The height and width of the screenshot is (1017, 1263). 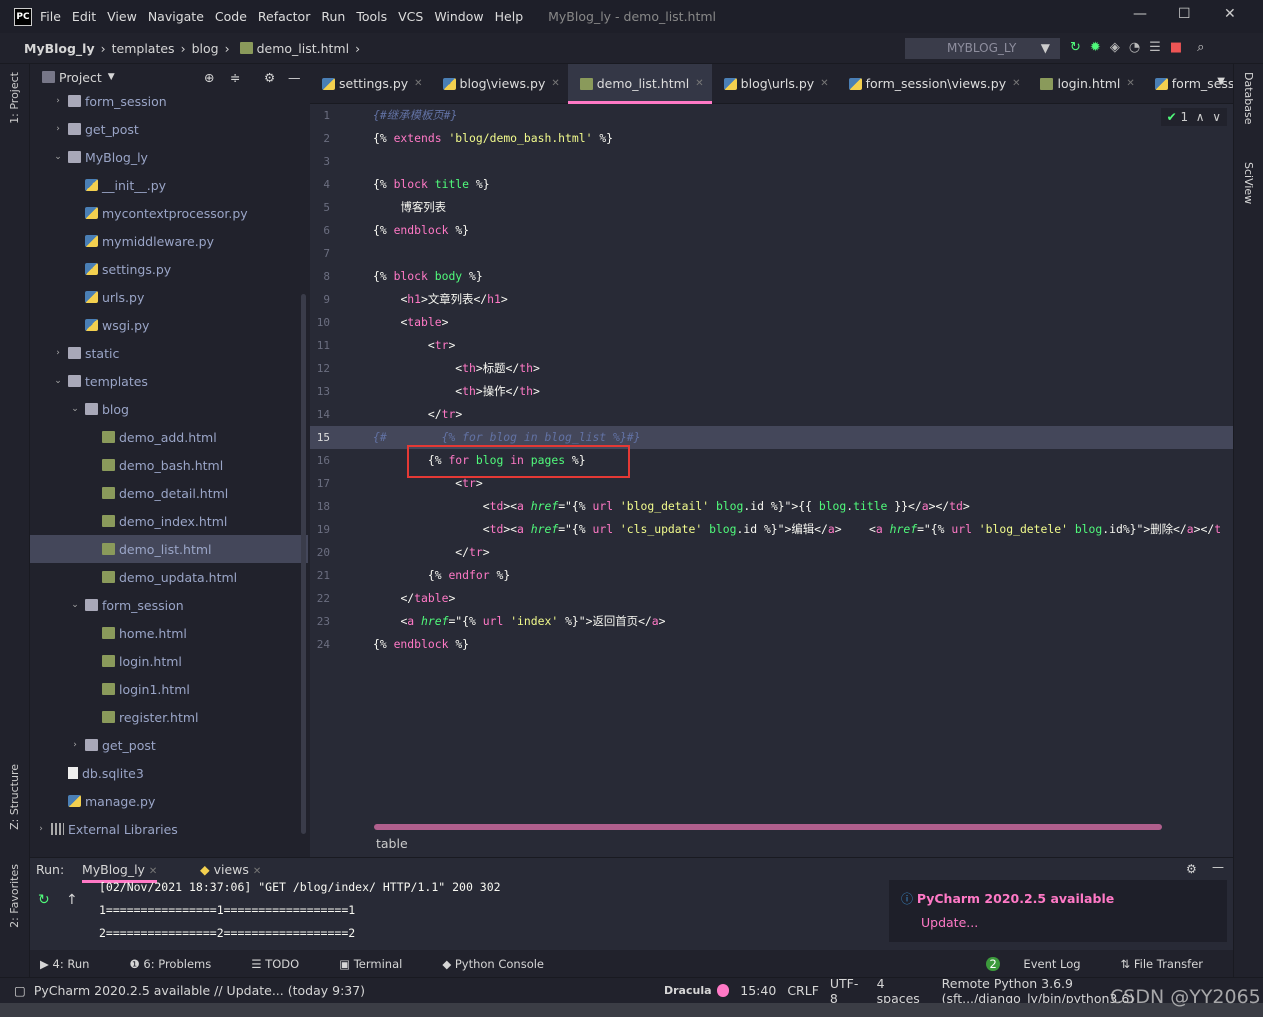 What do you see at coordinates (169, 773) in the screenshot?
I see `tree-item: db.sqlite3` at bounding box center [169, 773].